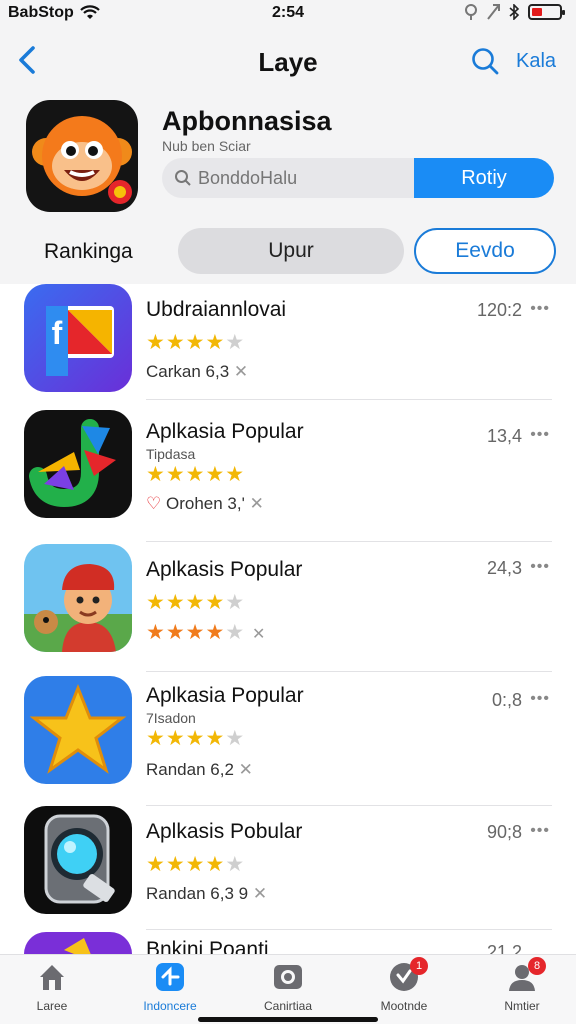  I want to click on app-name: Apbonnasisa, so click(247, 121).